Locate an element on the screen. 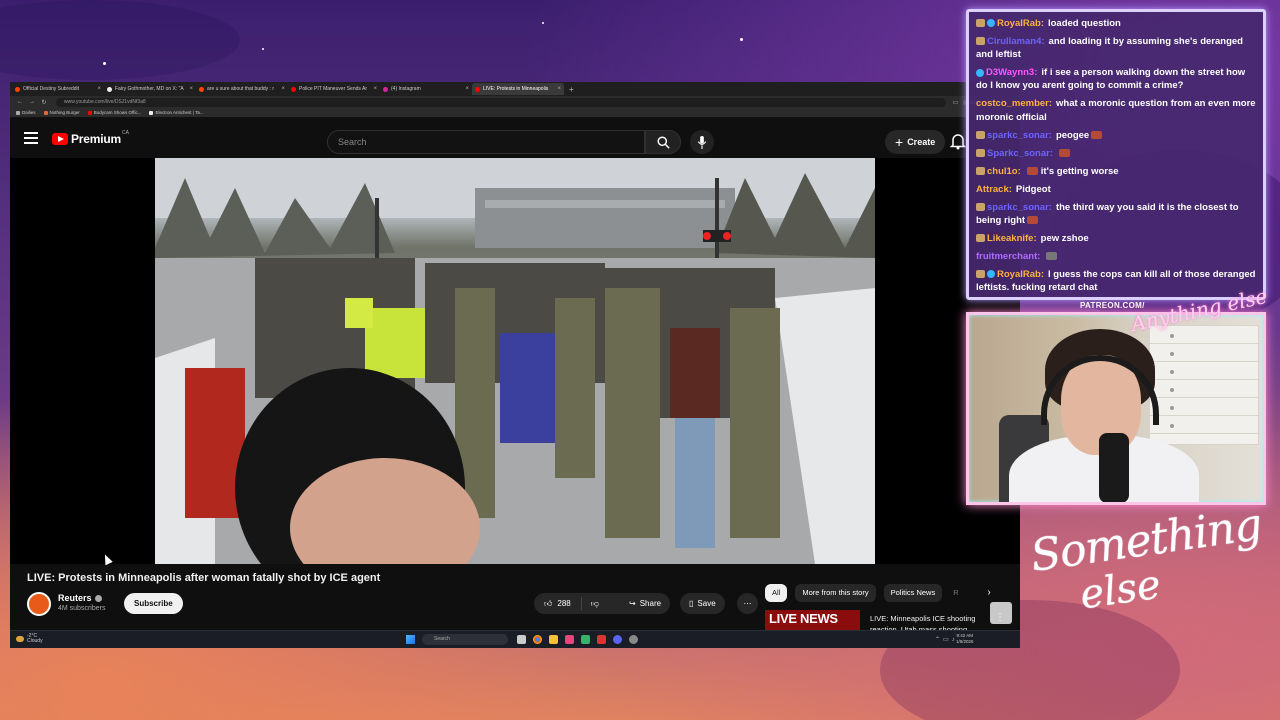 Image resolution: width=1280 pixels, height=720 pixels. browser-tab: Police PIT Maneuver Sends Ar × is located at coordinates (334, 89).